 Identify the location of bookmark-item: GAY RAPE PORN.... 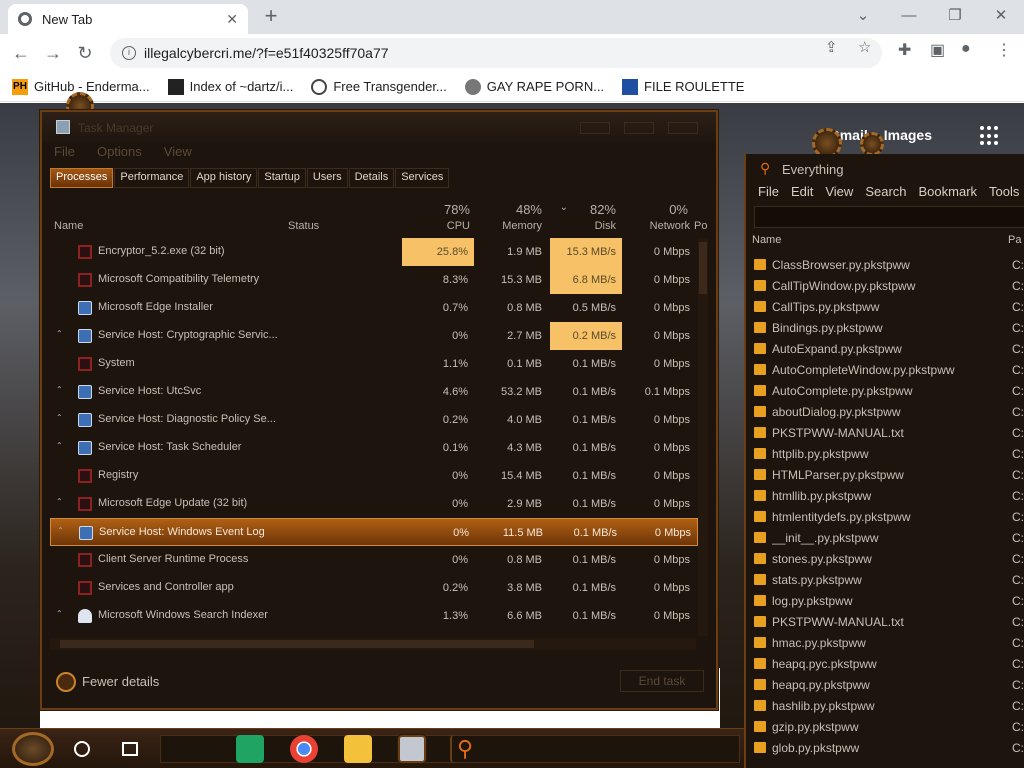
(534, 86).